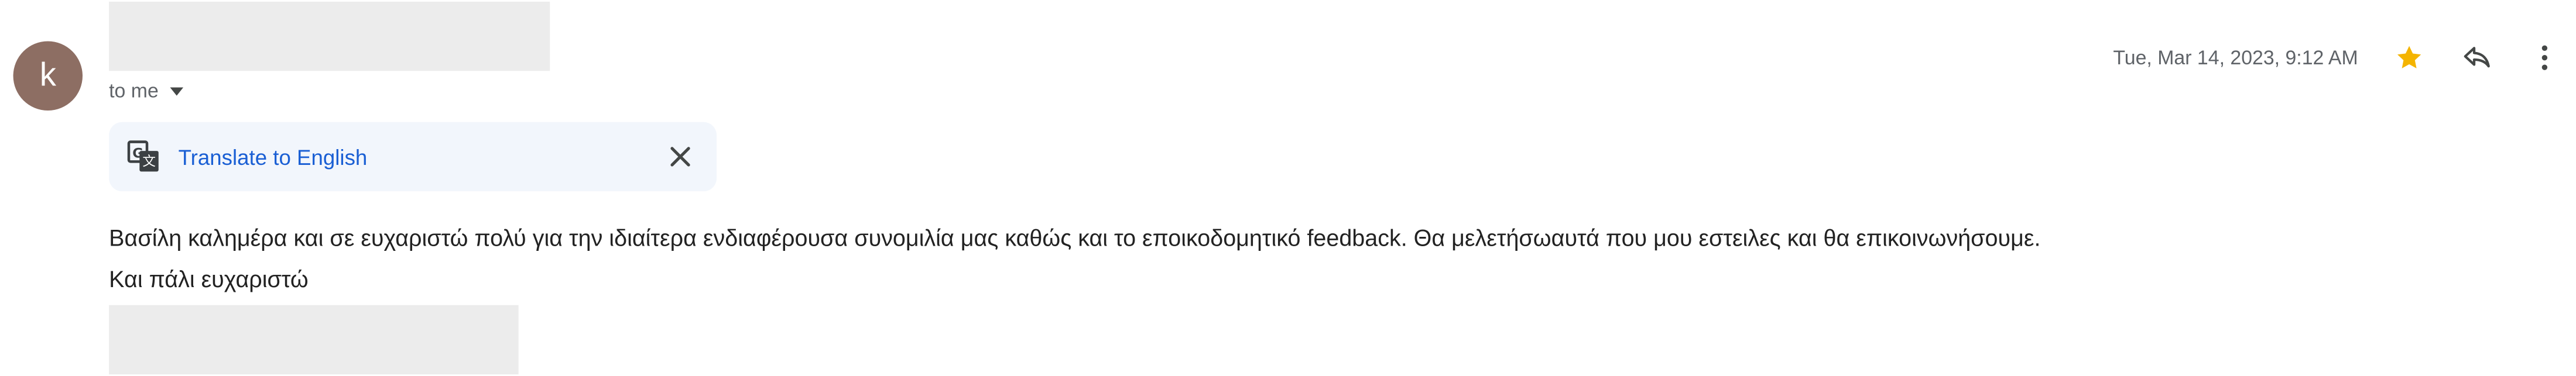 The height and width of the screenshot is (376, 2576). What do you see at coordinates (314, 340) in the screenshot?
I see `redacted-signature` at bounding box center [314, 340].